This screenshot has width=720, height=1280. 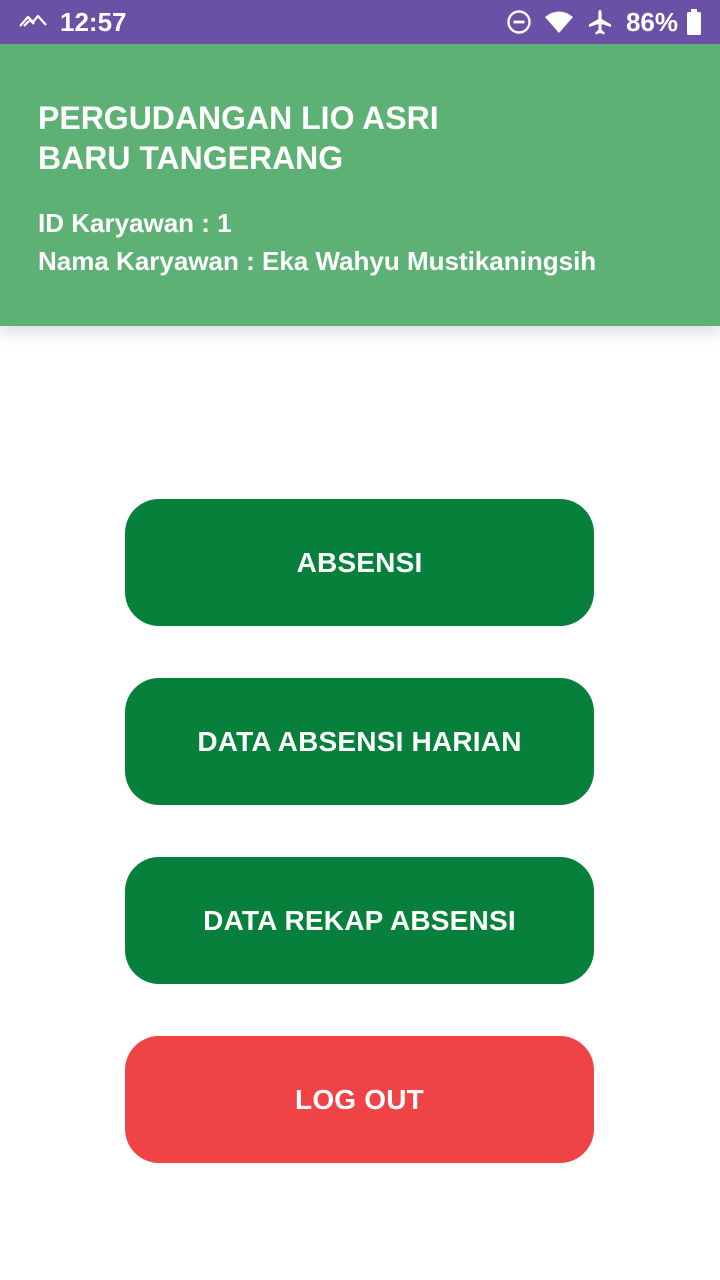 I want to click on status-bar-left: 12:57, so click(x=72, y=22).